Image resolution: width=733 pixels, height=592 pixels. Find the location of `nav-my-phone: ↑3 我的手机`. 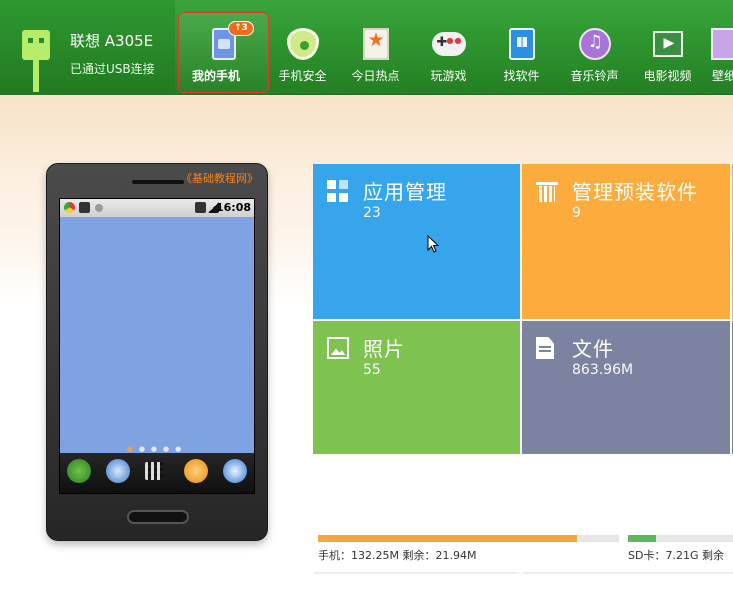

nav-my-phone: ↑3 我的手机 is located at coordinates (223, 47).